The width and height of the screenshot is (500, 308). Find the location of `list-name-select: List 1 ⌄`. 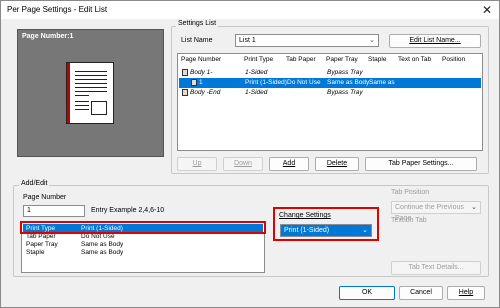

list-name-select: List 1 ⌄ is located at coordinates (307, 40).